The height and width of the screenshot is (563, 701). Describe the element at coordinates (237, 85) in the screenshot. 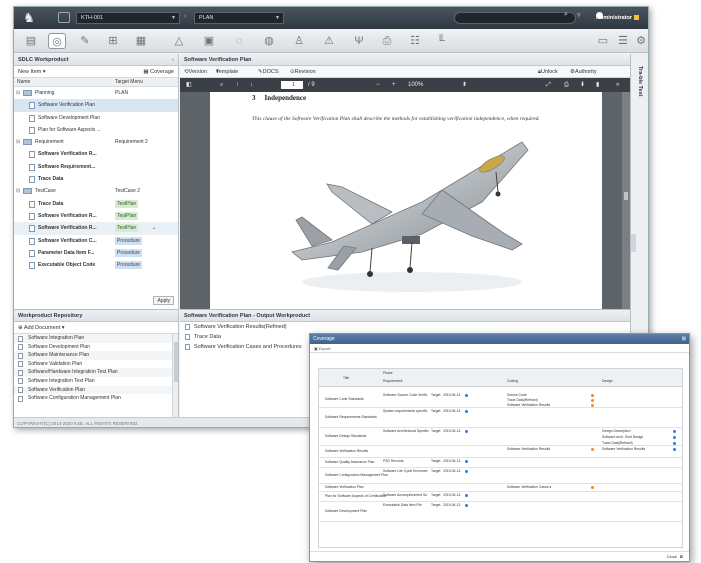

I see `page-up-icon: ↑` at that location.